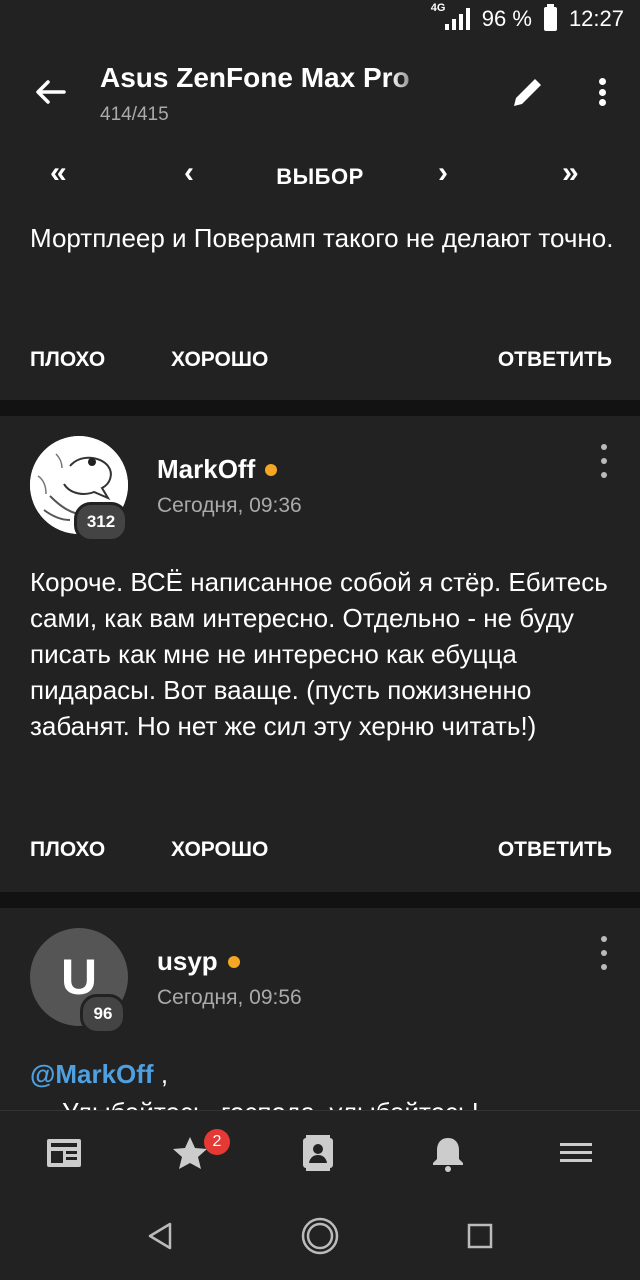  Describe the element at coordinates (528, 92) in the screenshot. I see `edit-pencil-icon` at that location.